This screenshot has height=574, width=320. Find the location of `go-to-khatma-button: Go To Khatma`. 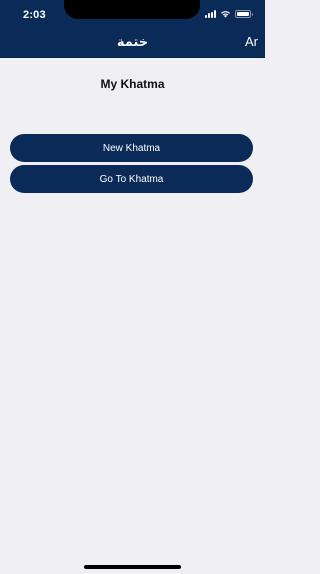

go-to-khatma-button: Go To Khatma is located at coordinates (131, 179).